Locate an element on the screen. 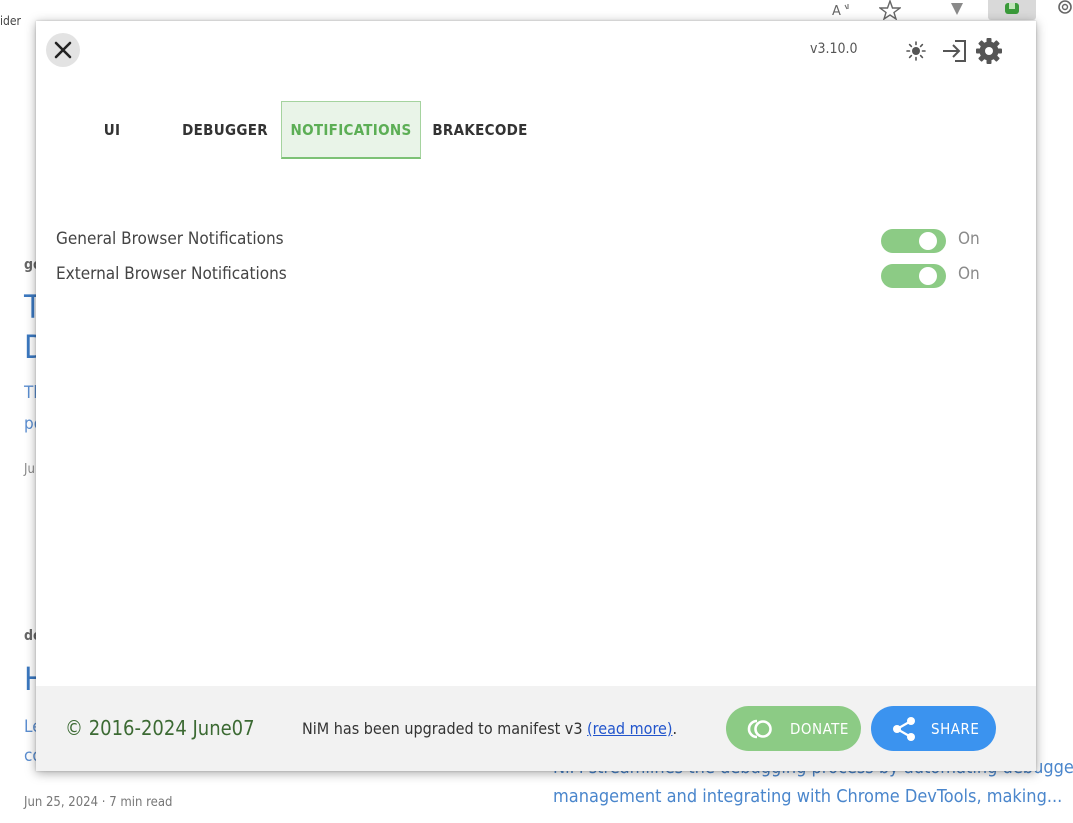 The width and height of the screenshot is (1073, 823). background-date: Ju is located at coordinates (29, 469).